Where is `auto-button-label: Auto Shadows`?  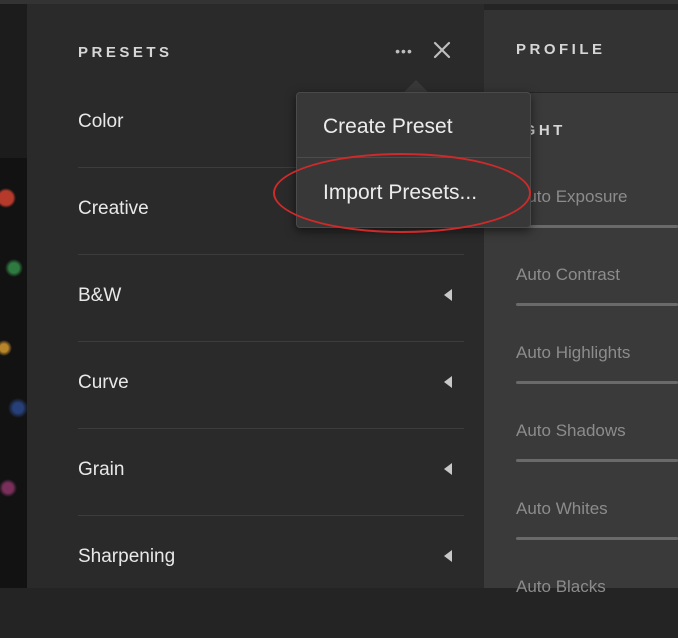
auto-button-label: Auto Shadows is located at coordinates (571, 430).